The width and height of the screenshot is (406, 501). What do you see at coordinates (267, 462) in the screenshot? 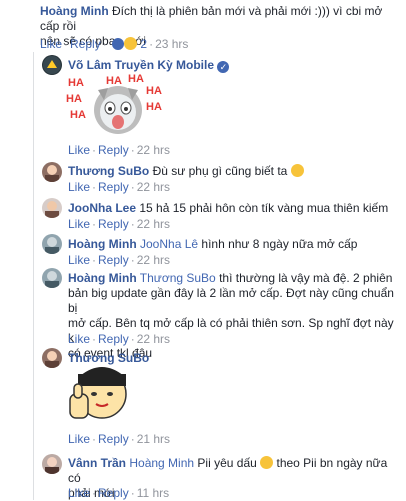
I see `flushed-emoji-icon` at bounding box center [267, 462].